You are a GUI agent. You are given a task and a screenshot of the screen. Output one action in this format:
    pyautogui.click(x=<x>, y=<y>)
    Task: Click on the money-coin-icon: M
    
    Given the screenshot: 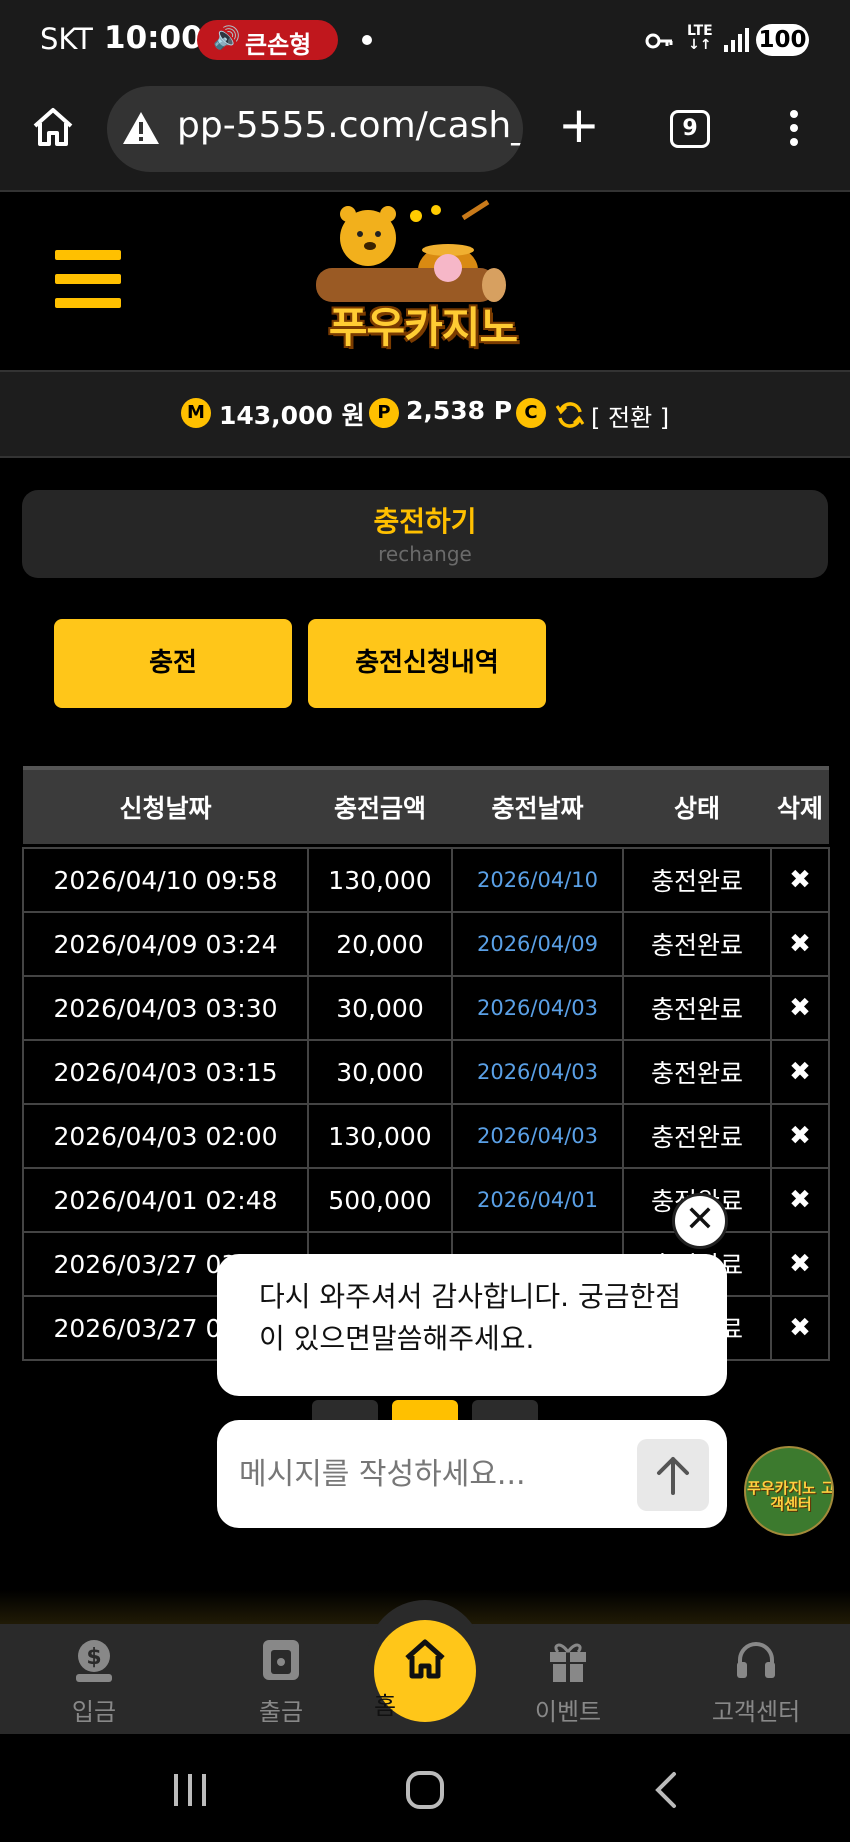 What is the action you would take?
    pyautogui.click(x=196, y=413)
    